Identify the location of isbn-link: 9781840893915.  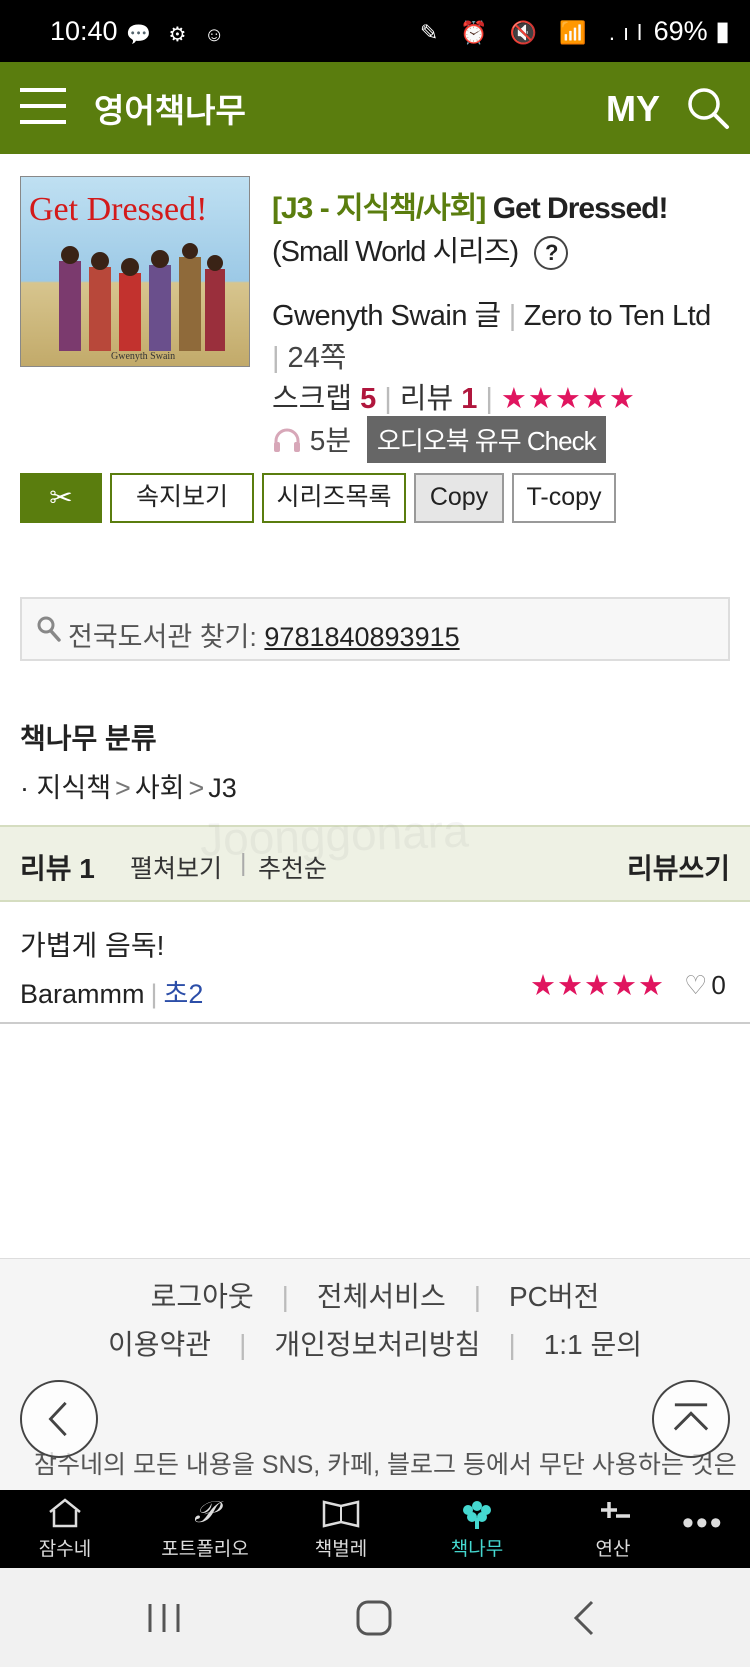
(361, 637).